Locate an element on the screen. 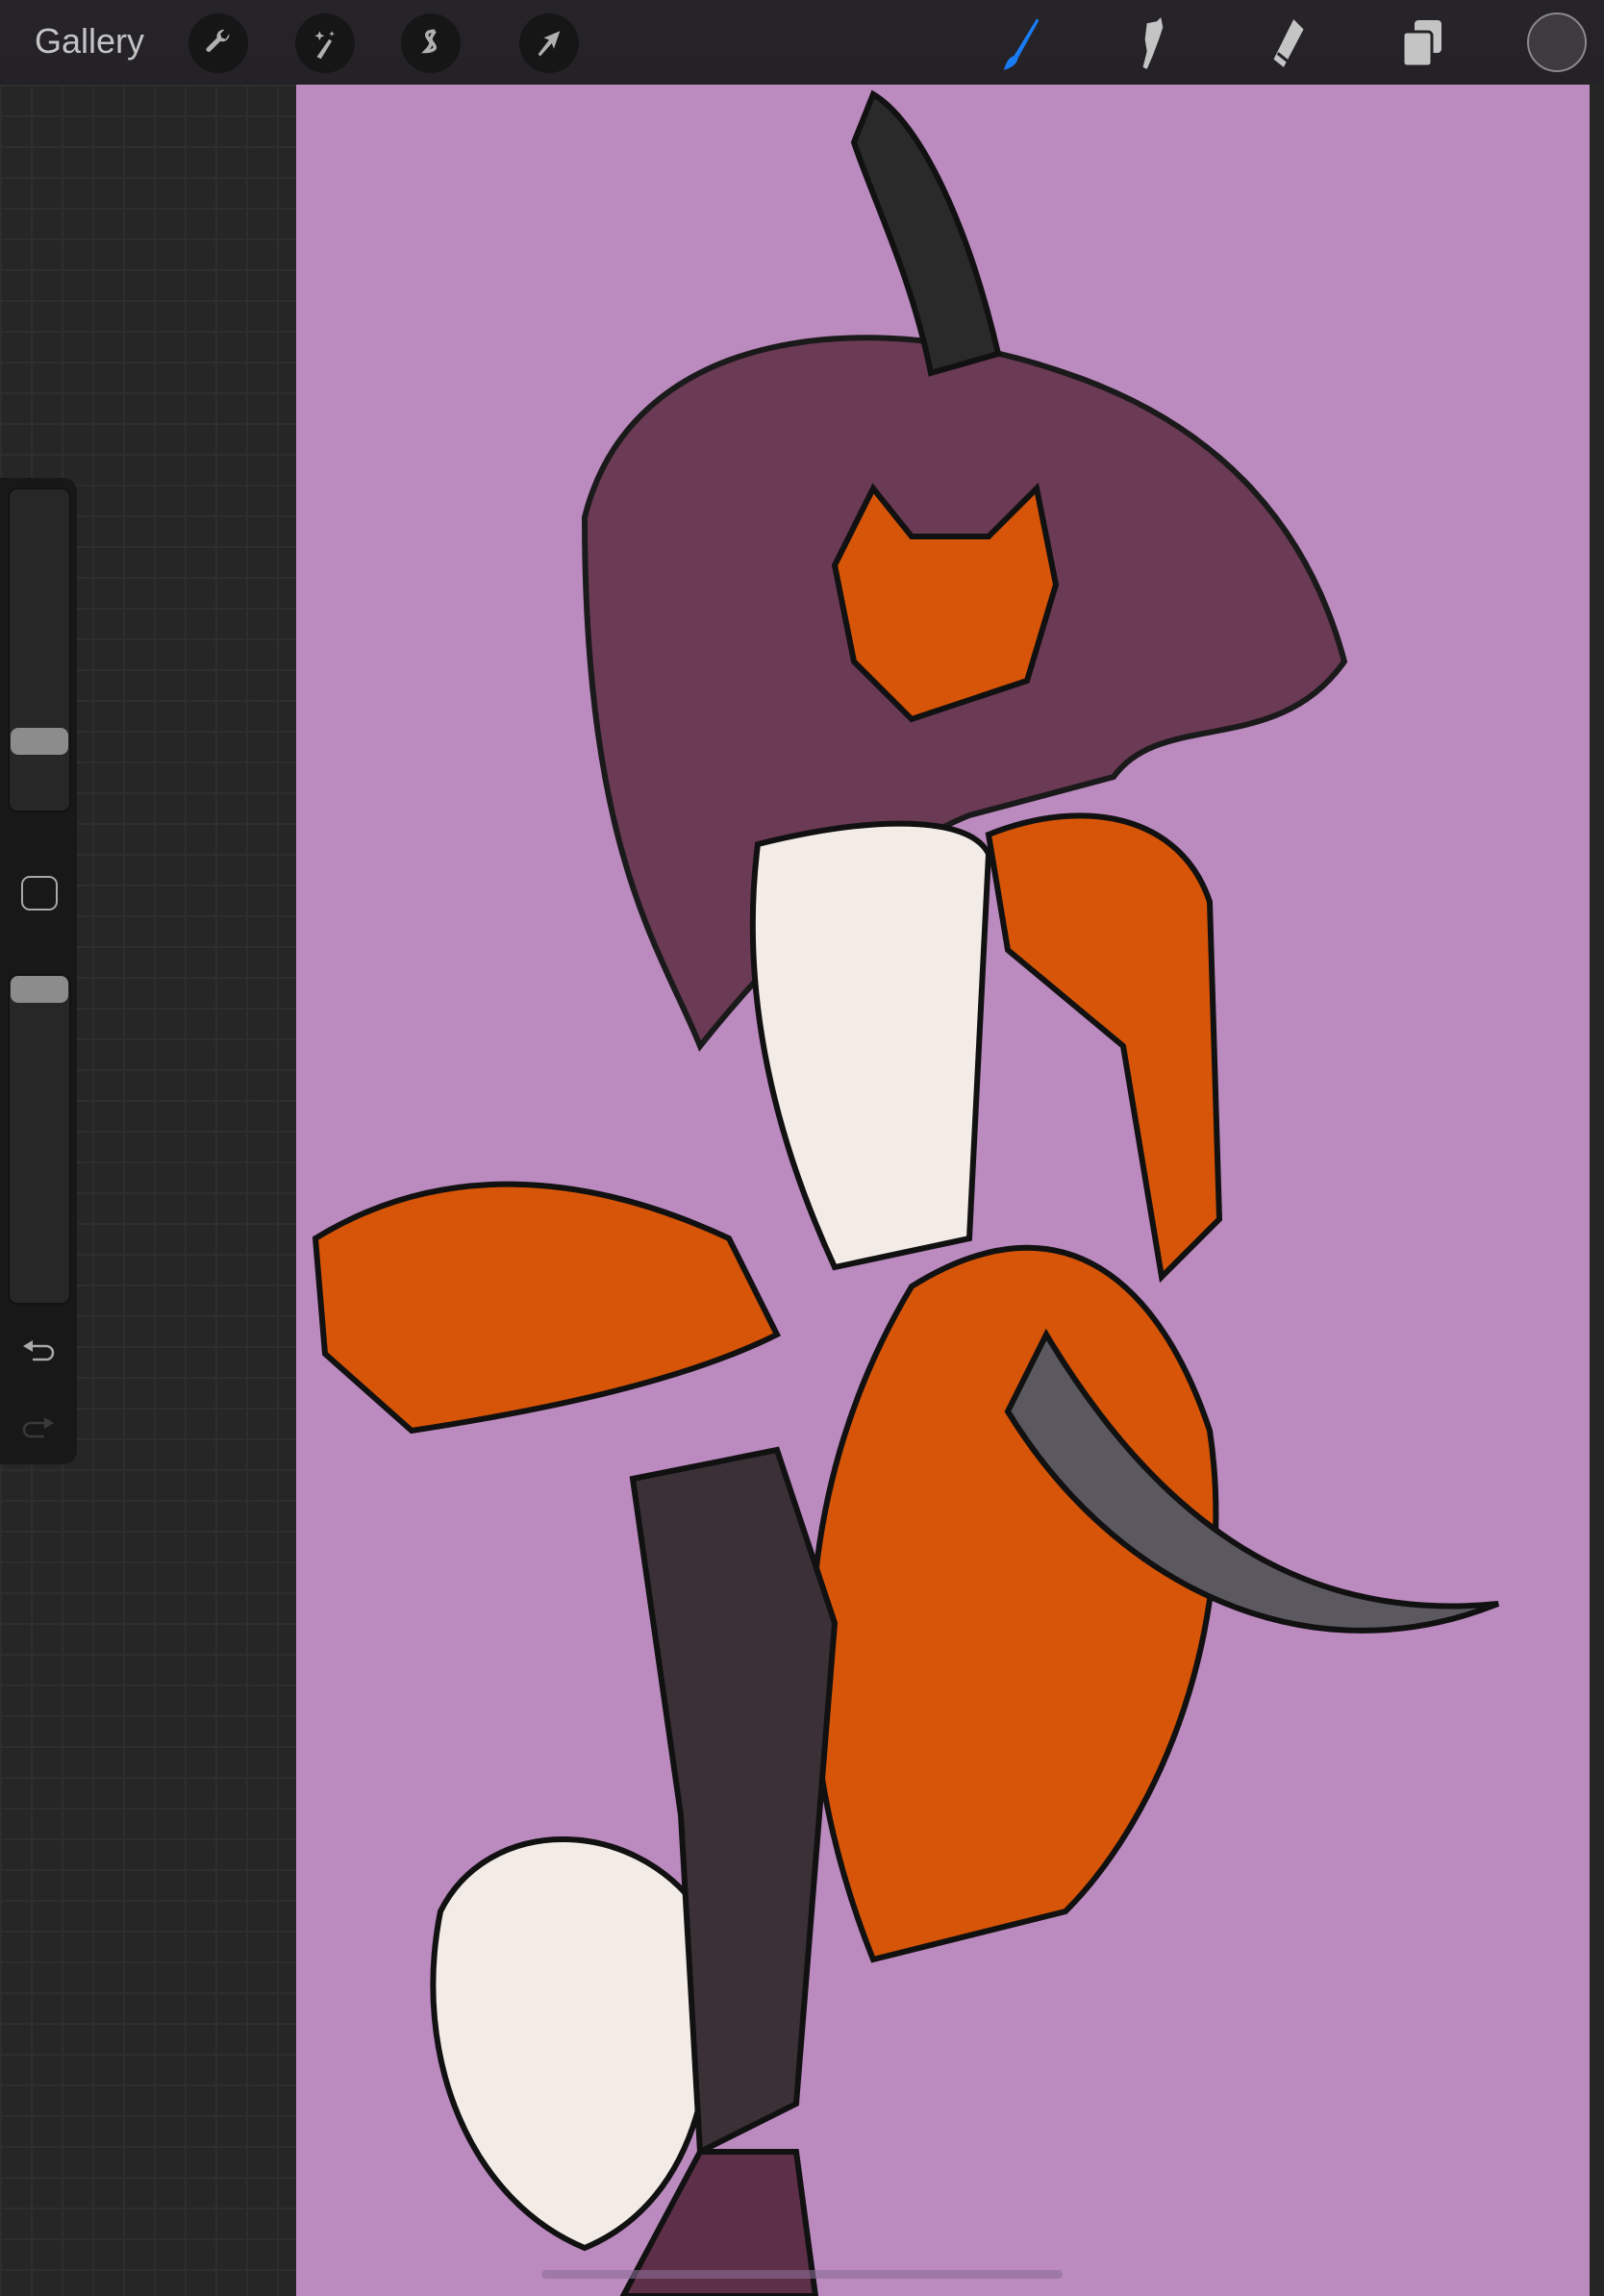 The image size is (1604, 2296). layers-icon is located at coordinates (1421, 44).